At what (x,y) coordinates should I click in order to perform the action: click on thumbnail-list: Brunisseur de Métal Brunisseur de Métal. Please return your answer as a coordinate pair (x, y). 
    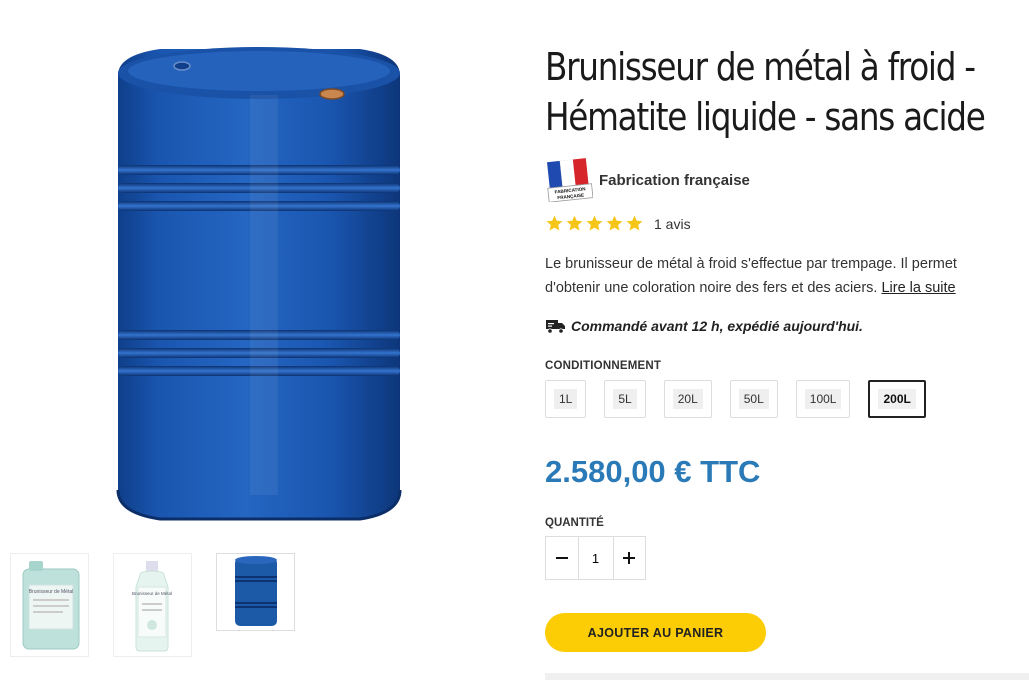
    Looking at the image, I should click on (152, 605).